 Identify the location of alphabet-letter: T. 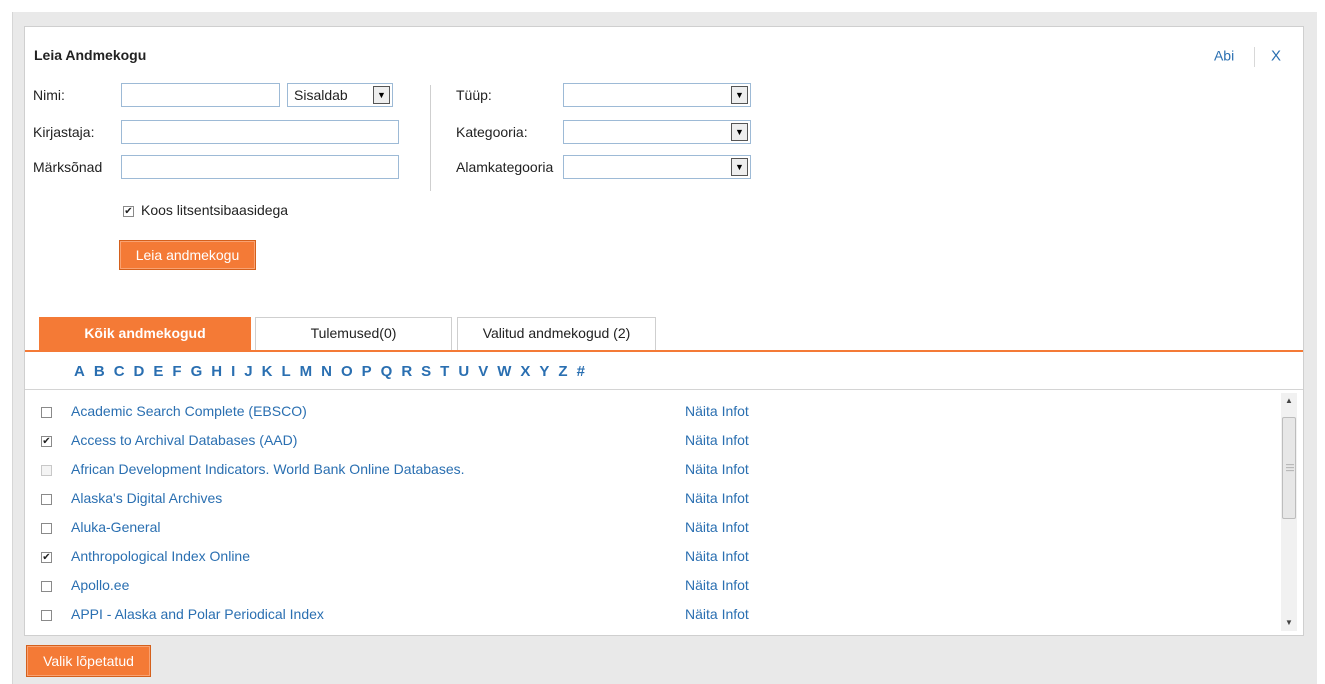
(444, 371).